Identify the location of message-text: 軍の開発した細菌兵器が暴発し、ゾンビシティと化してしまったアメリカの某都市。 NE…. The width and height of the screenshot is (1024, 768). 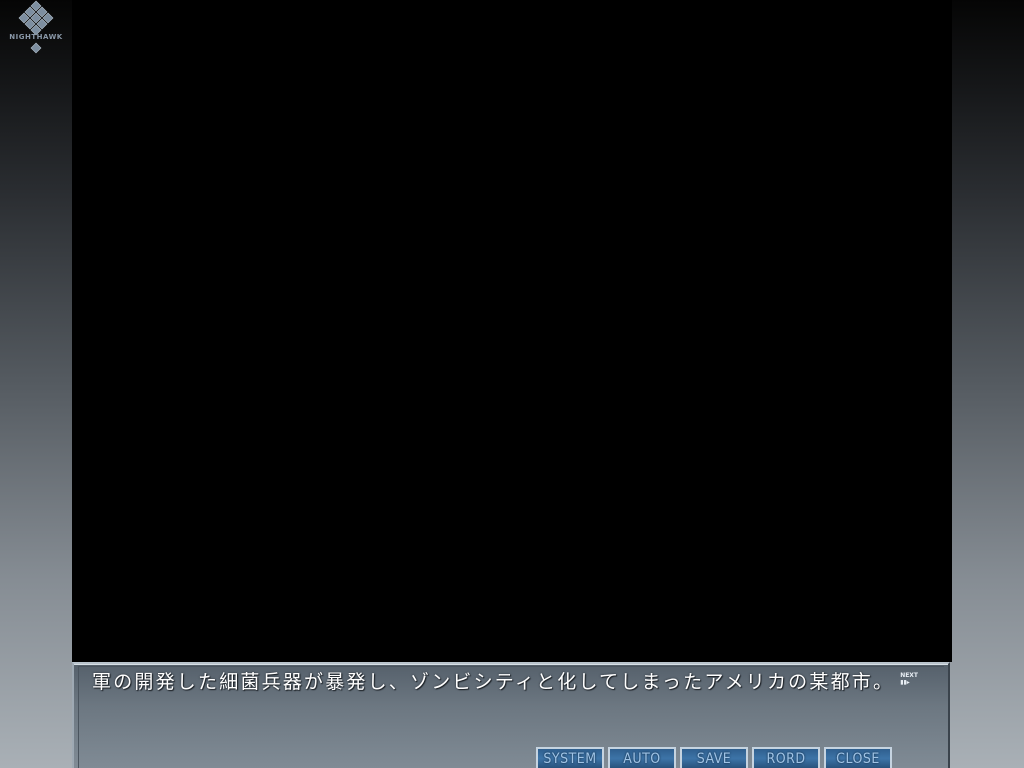
(512, 682).